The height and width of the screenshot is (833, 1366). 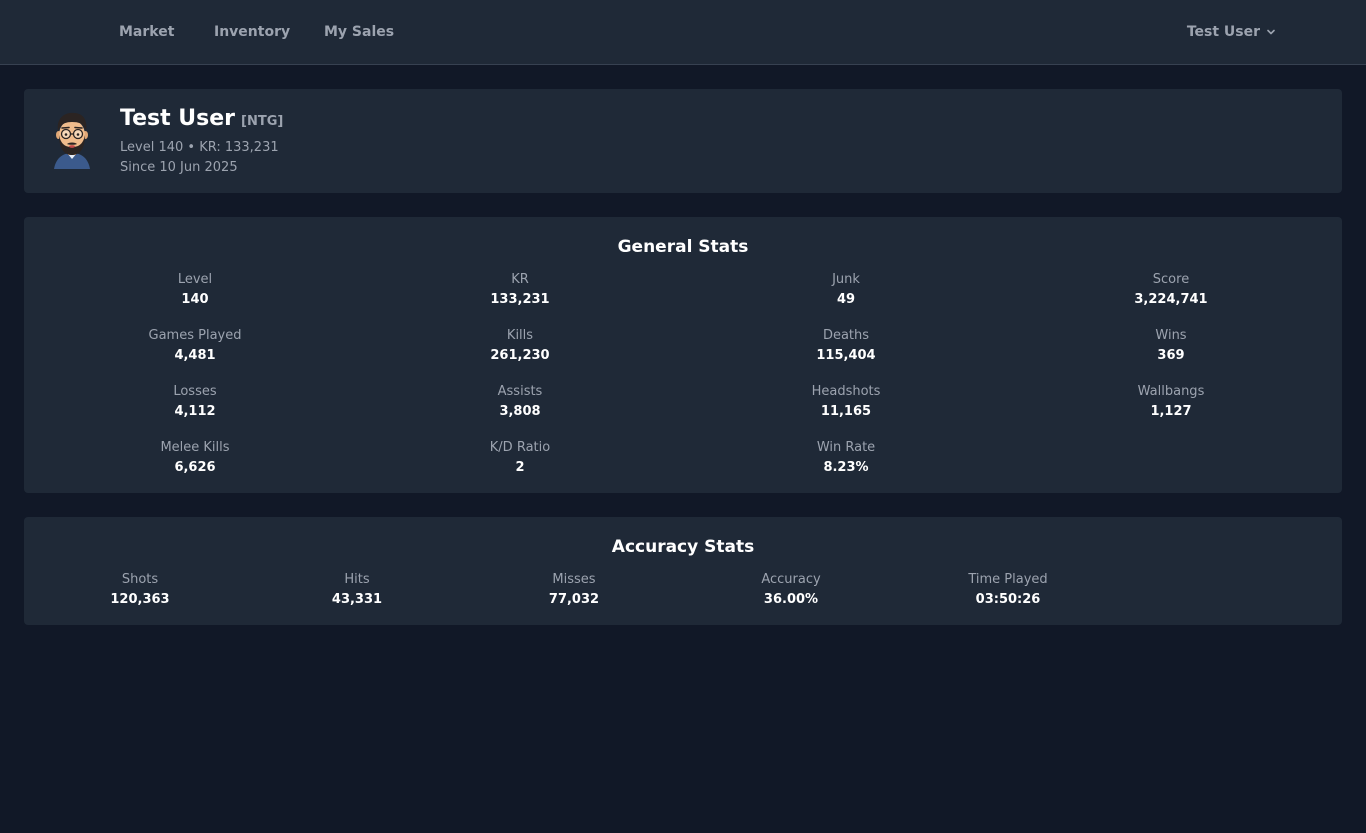 I want to click on stat-value: 11,165, so click(x=846, y=411).